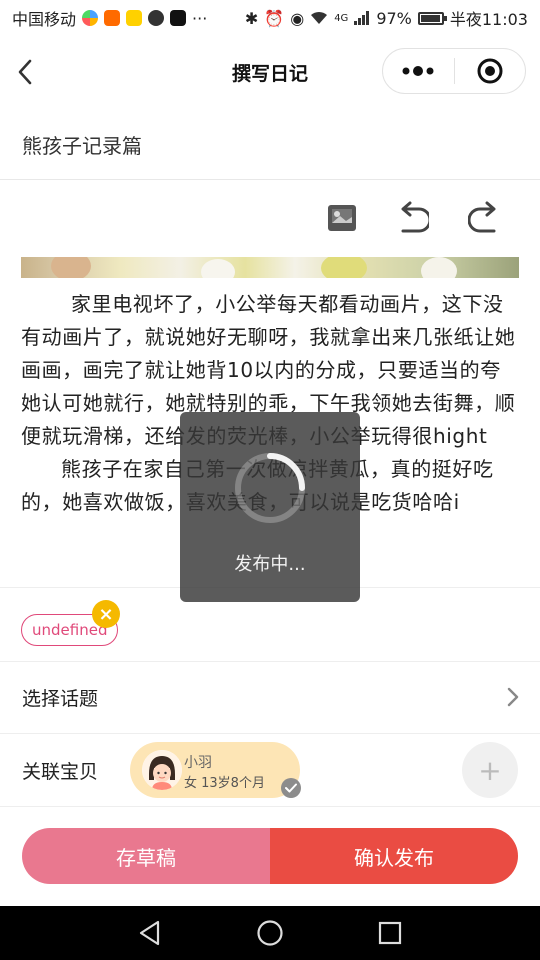  I want to click on wifi-icon, so click(319, 17).